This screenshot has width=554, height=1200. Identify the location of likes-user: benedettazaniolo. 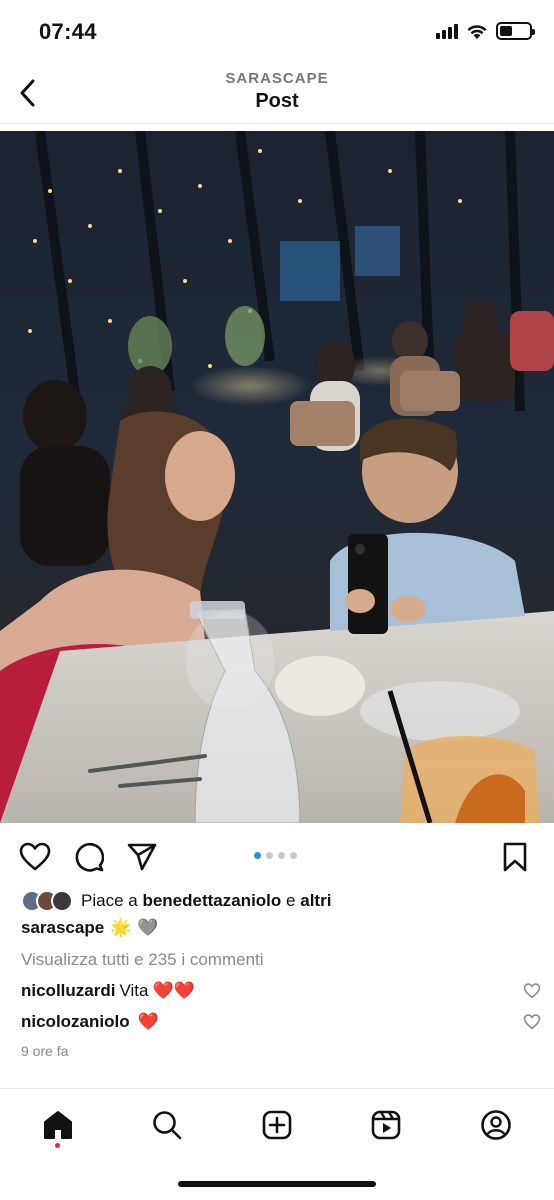
(211, 901).